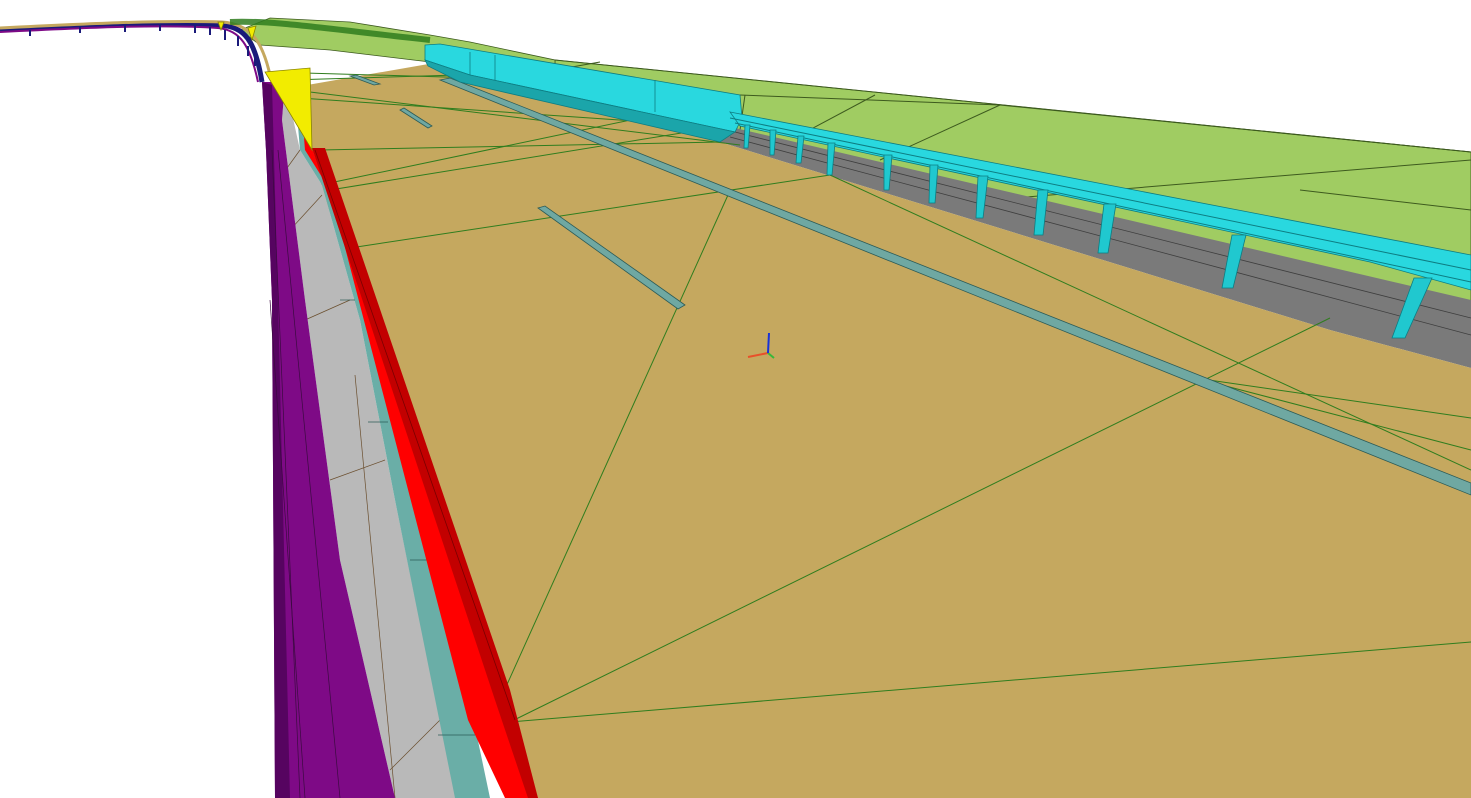  Describe the element at coordinates (768, 343) in the screenshot. I see `axis-z-line` at that location.